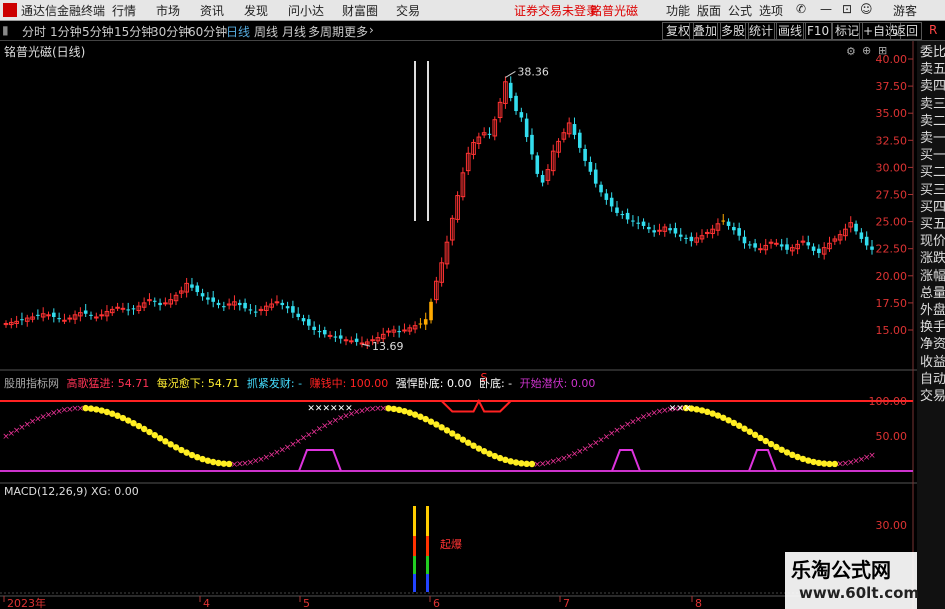  I want to click on sidebar-item: 买四, so click(932, 208).